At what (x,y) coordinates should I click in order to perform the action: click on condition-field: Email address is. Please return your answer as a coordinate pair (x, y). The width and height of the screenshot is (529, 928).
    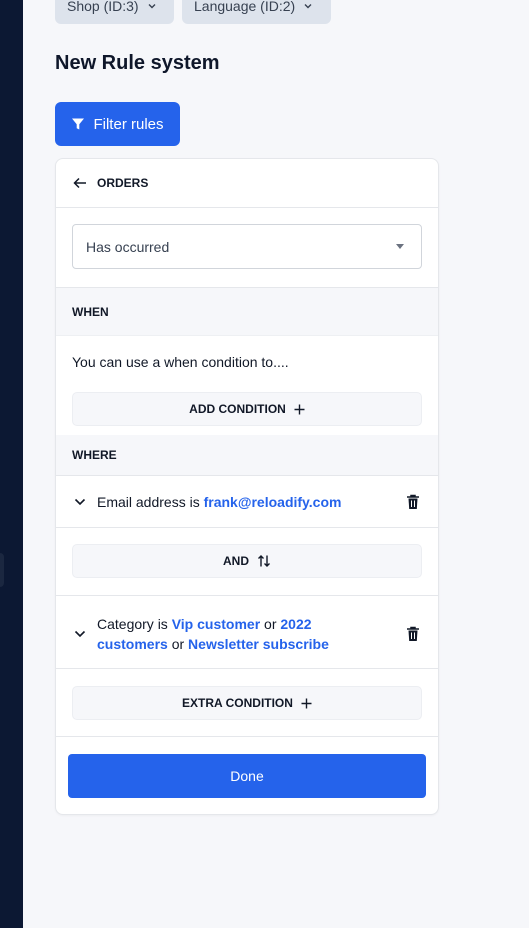
    Looking at the image, I should click on (148, 501).